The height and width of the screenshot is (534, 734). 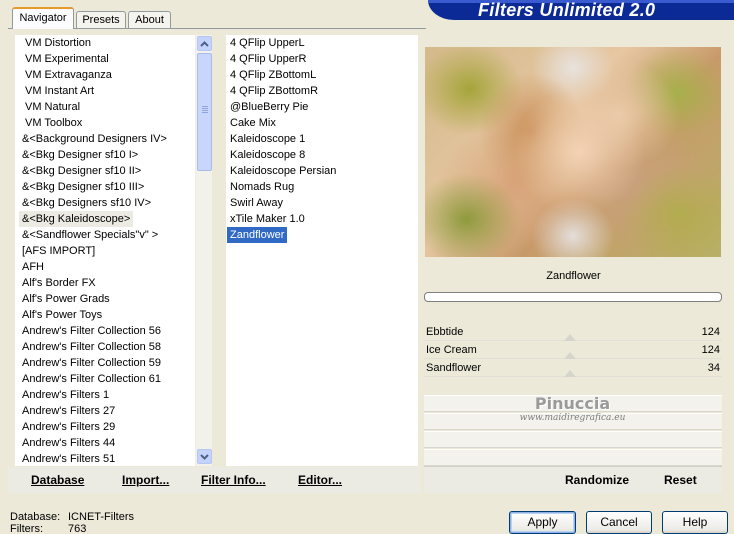 What do you see at coordinates (66, 299) in the screenshot?
I see `category-list-item: Alf's Power Grads` at bounding box center [66, 299].